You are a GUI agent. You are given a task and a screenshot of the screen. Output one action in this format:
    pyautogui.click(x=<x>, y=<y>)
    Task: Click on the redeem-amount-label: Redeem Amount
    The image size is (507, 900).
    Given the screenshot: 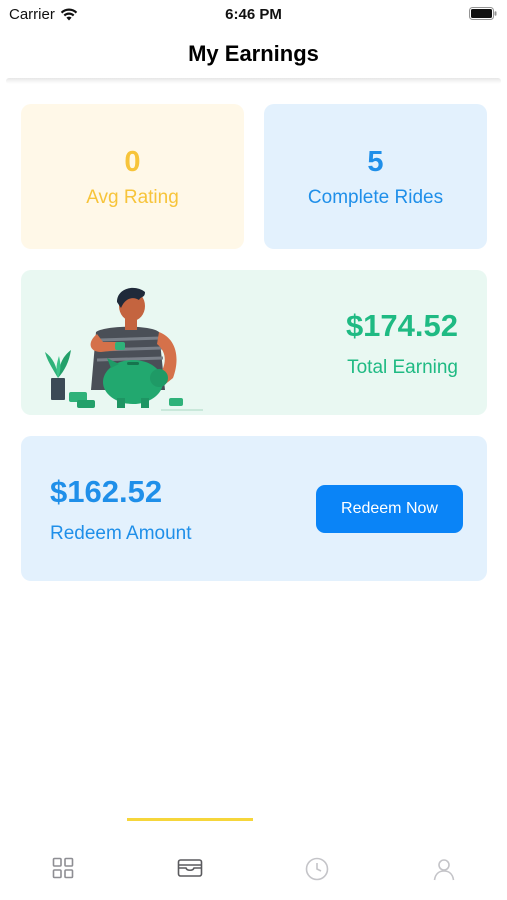 What is the action you would take?
    pyautogui.click(x=121, y=533)
    